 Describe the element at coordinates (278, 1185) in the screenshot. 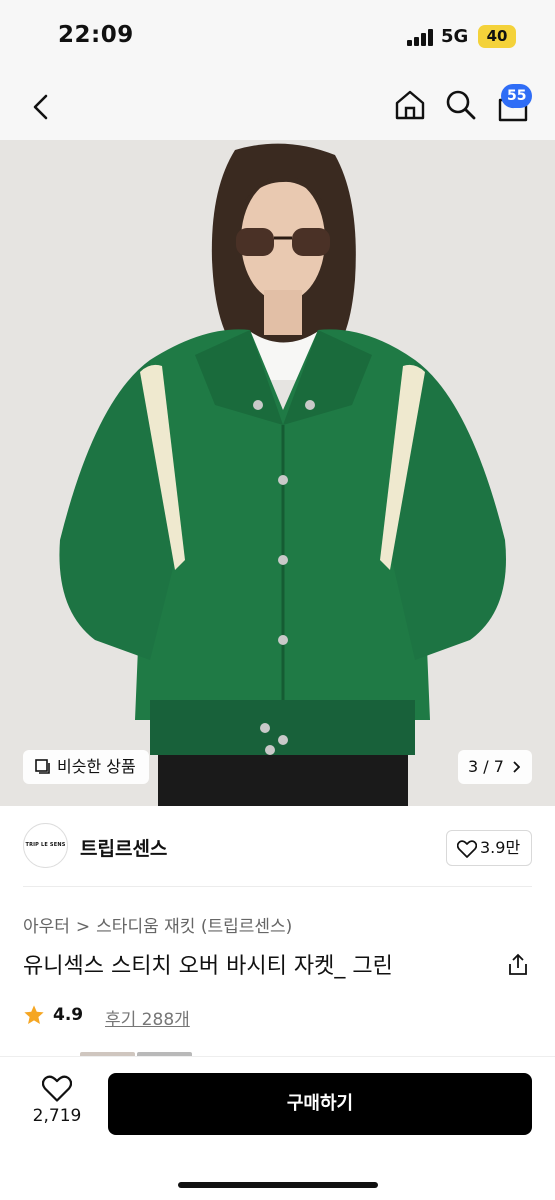

I see `home-indicator` at that location.